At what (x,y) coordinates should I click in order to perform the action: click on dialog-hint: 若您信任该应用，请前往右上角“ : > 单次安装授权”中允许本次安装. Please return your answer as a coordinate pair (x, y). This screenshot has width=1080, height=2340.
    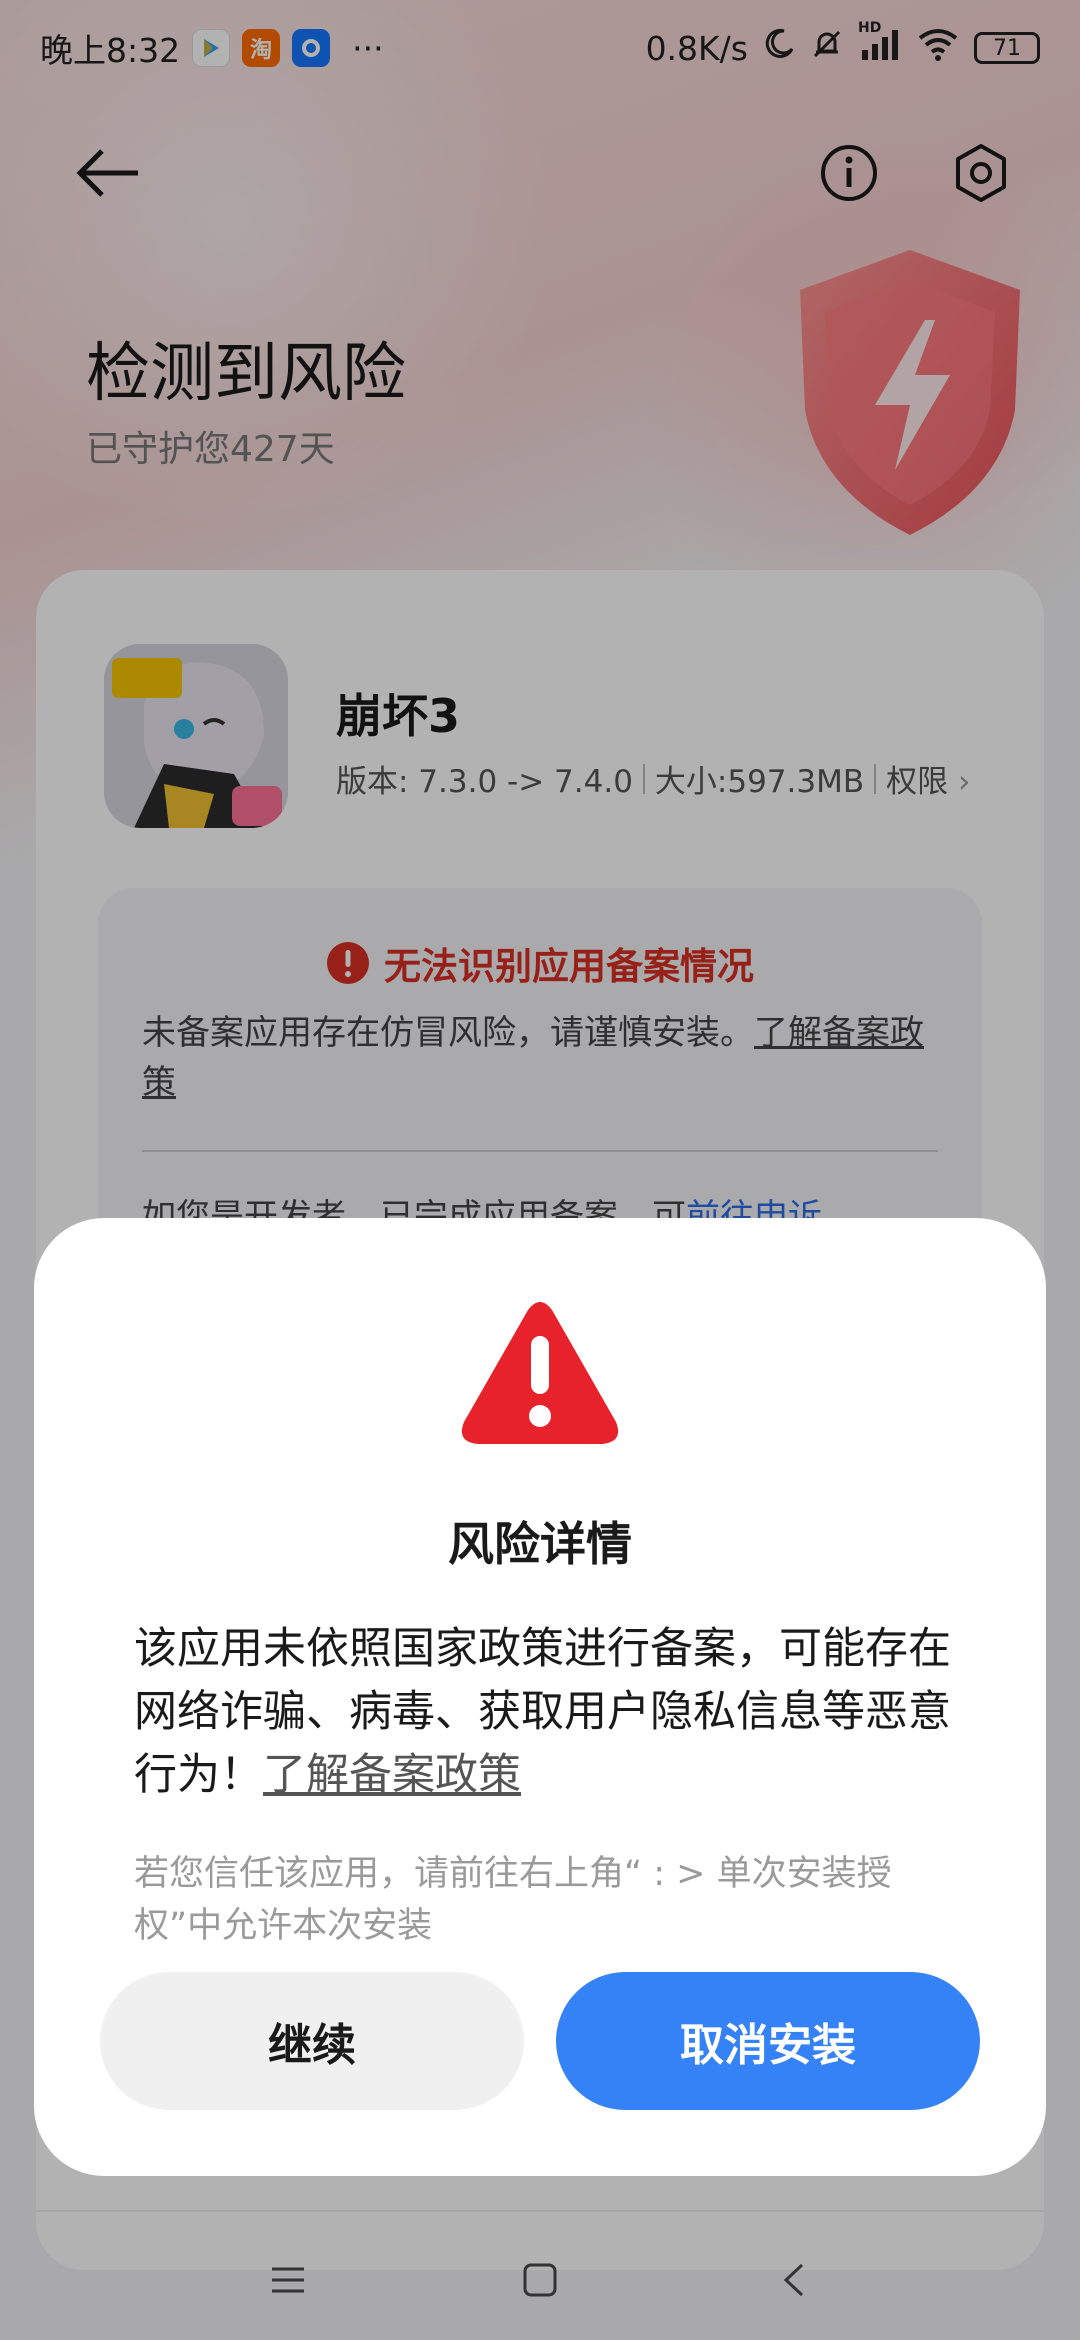
    Looking at the image, I should click on (513, 1900).